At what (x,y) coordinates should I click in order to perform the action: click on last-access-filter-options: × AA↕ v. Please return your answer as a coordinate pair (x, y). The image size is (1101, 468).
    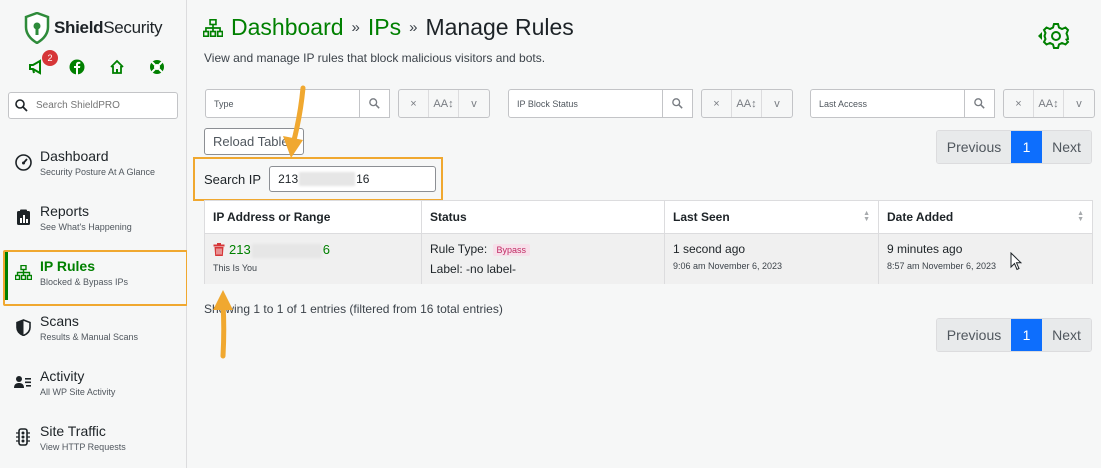
    Looking at the image, I should click on (1049, 103).